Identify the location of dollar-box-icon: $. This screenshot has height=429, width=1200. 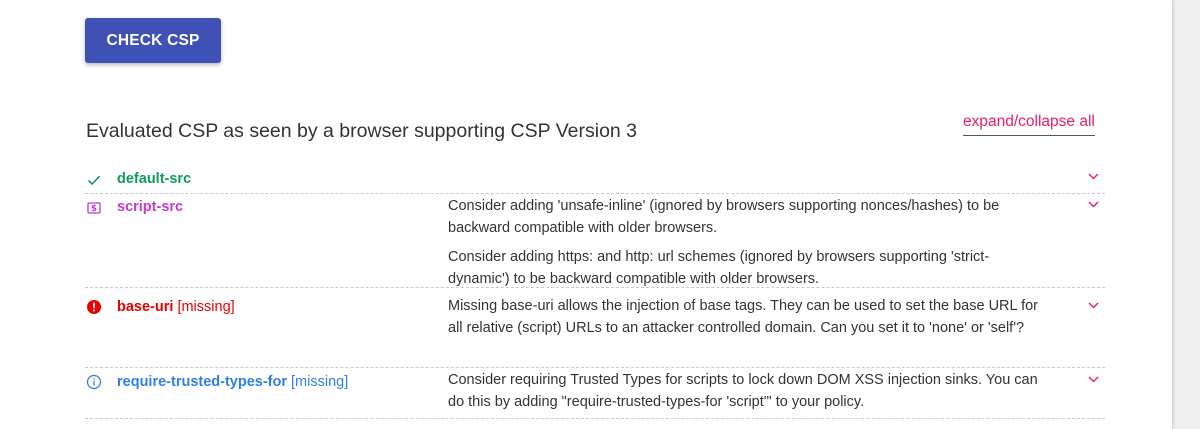
(94, 208).